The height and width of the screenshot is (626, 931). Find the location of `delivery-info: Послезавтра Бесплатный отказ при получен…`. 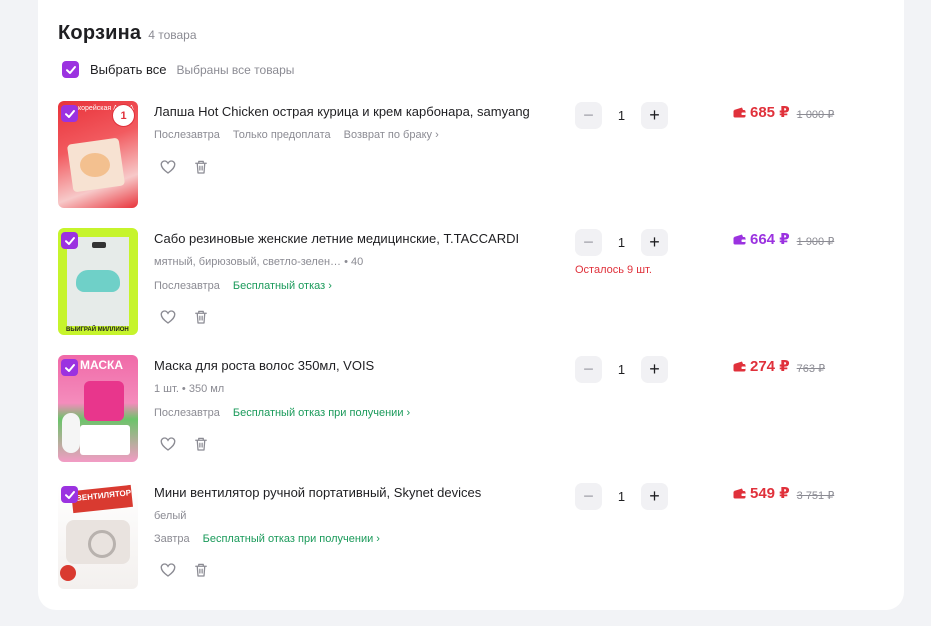

delivery-info: Послезавтра Бесплатный отказ при получен… is located at coordinates (288, 413).